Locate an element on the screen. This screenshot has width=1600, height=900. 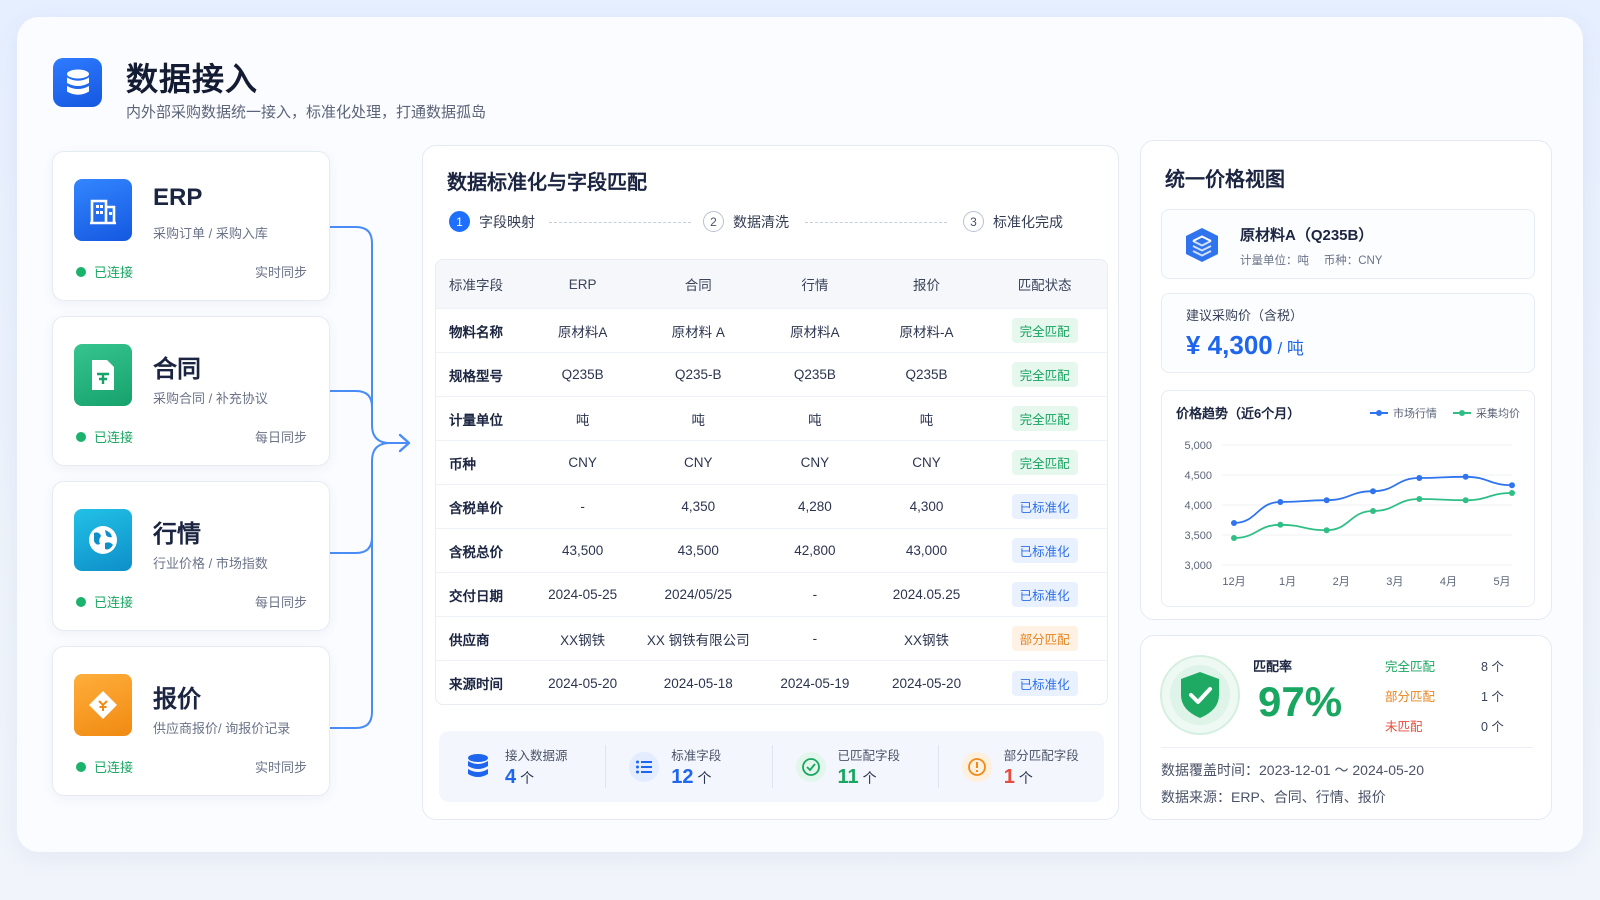
chart-legend: 市场行情 采集均价 is located at coordinates (1445, 413).